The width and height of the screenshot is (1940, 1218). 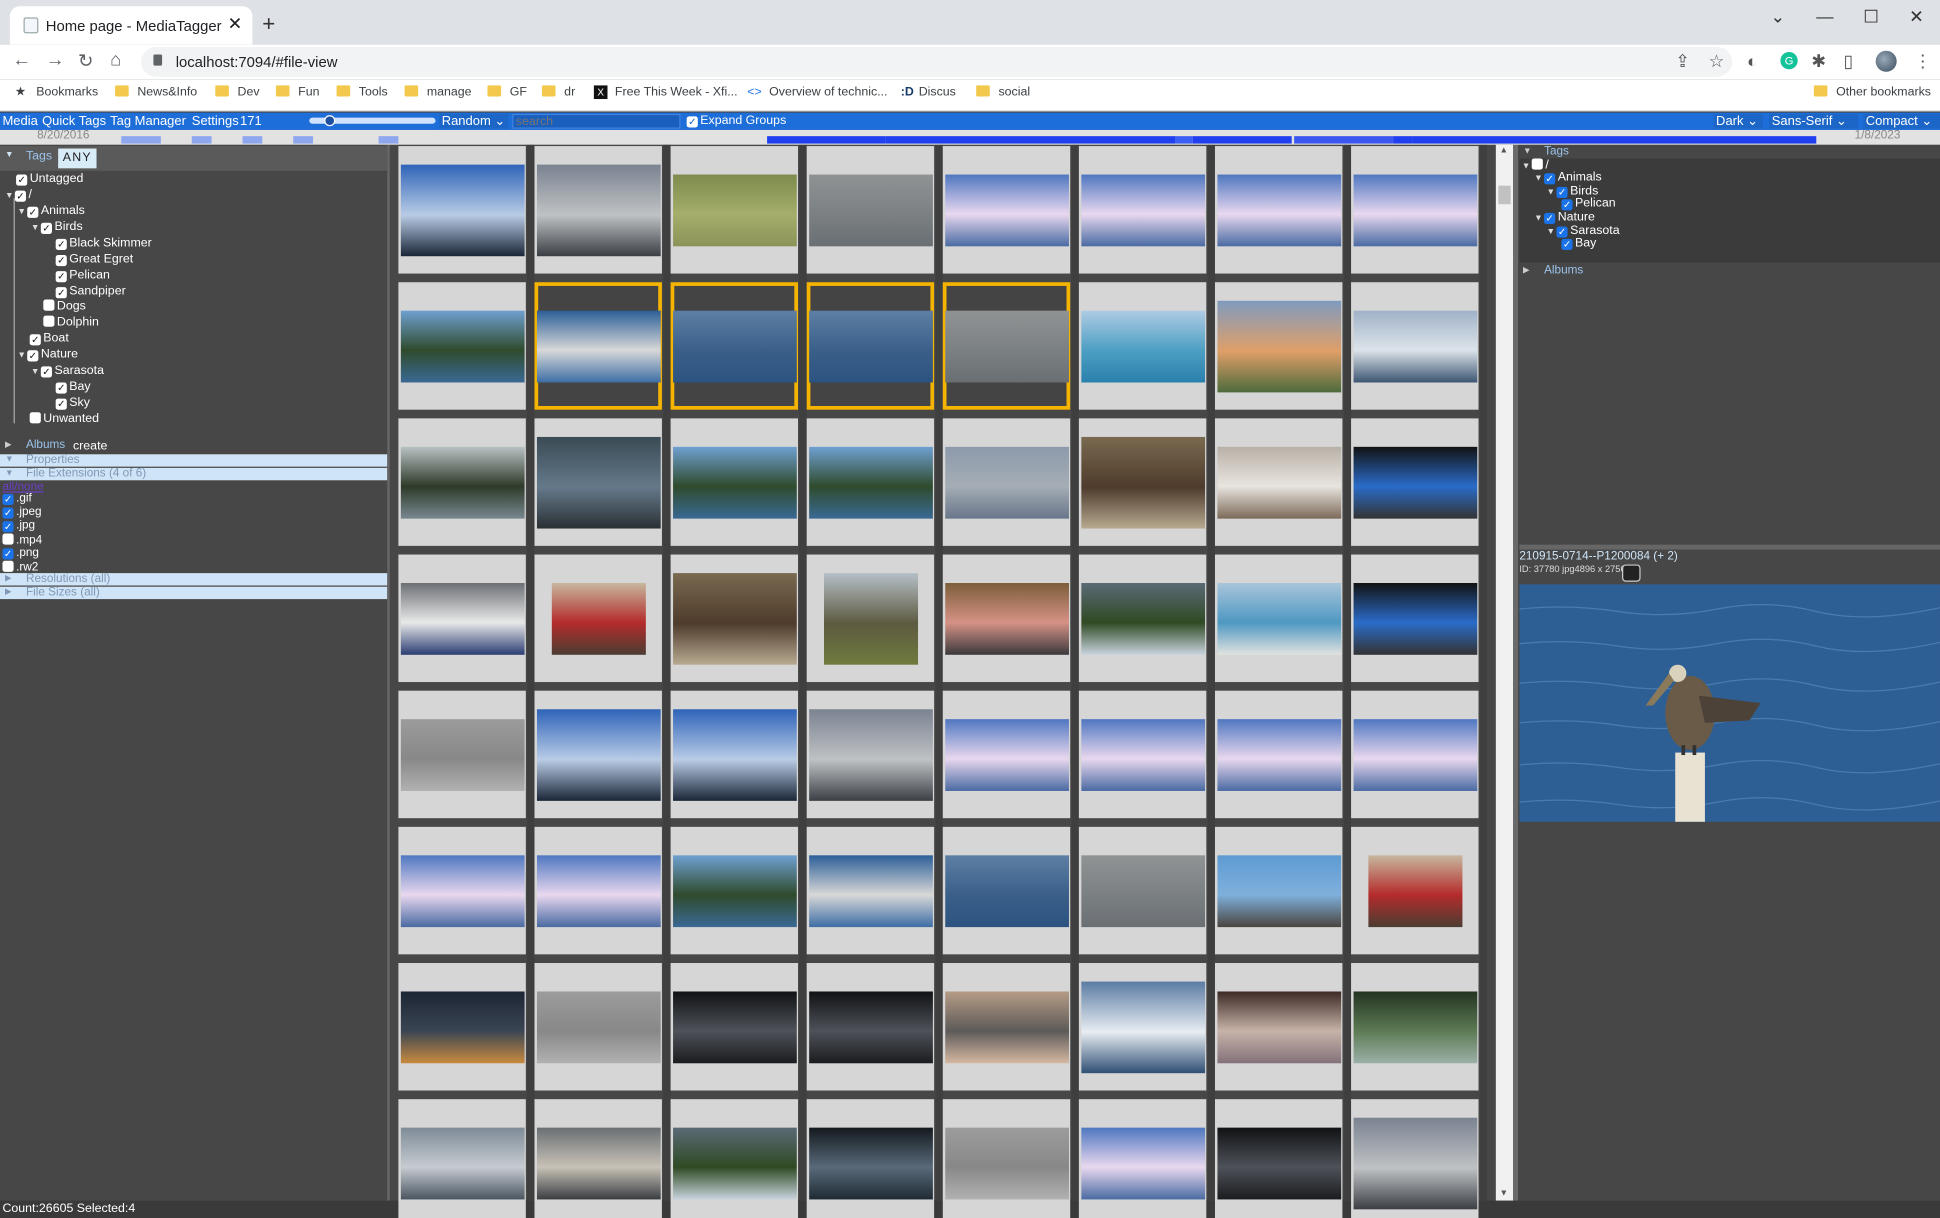 I want to click on share-icon: ⇪, so click(x=1682, y=61).